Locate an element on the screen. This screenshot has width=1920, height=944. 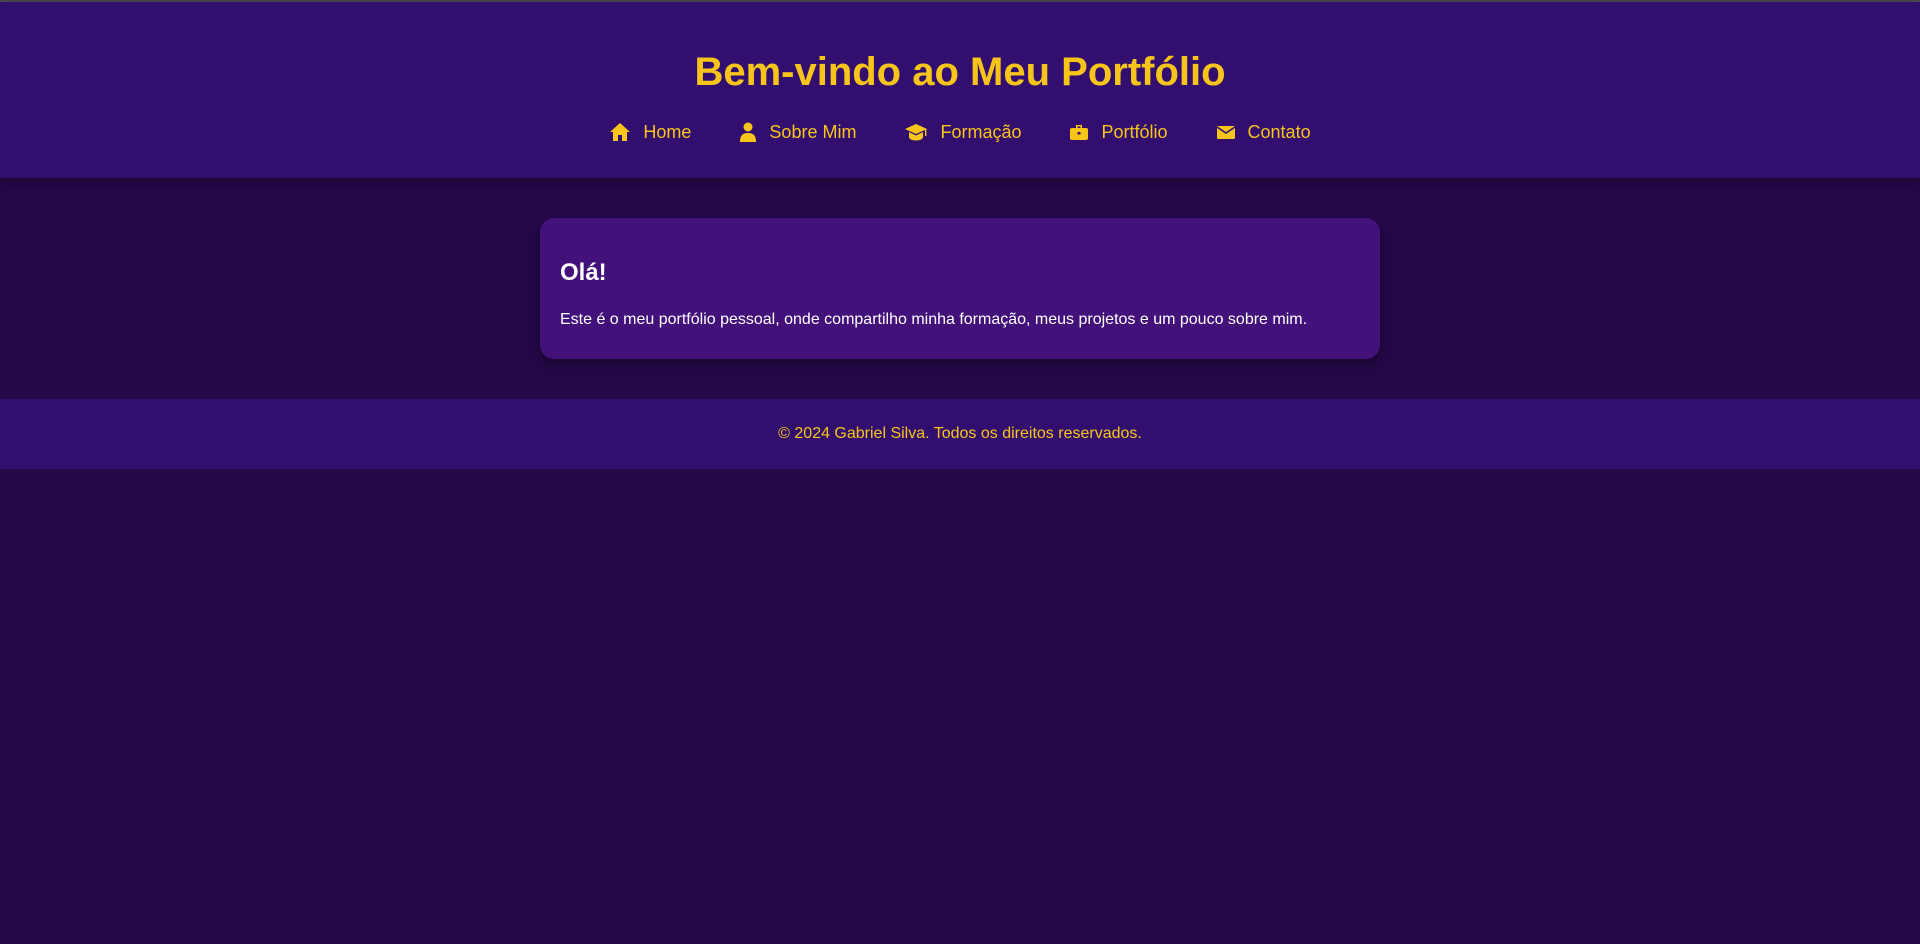
nav-item-label: Contato is located at coordinates (1279, 132).